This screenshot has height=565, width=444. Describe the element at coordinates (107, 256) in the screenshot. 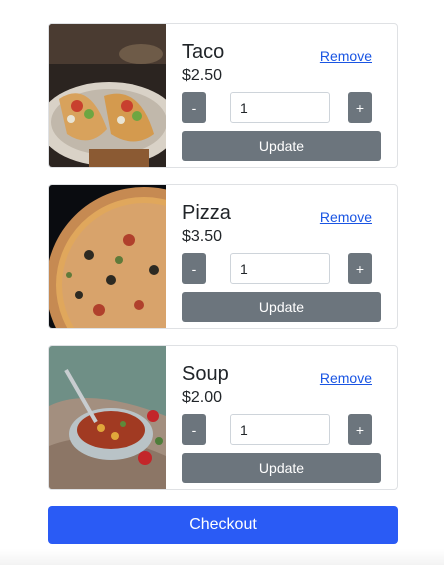

I see `pizza-image` at that location.